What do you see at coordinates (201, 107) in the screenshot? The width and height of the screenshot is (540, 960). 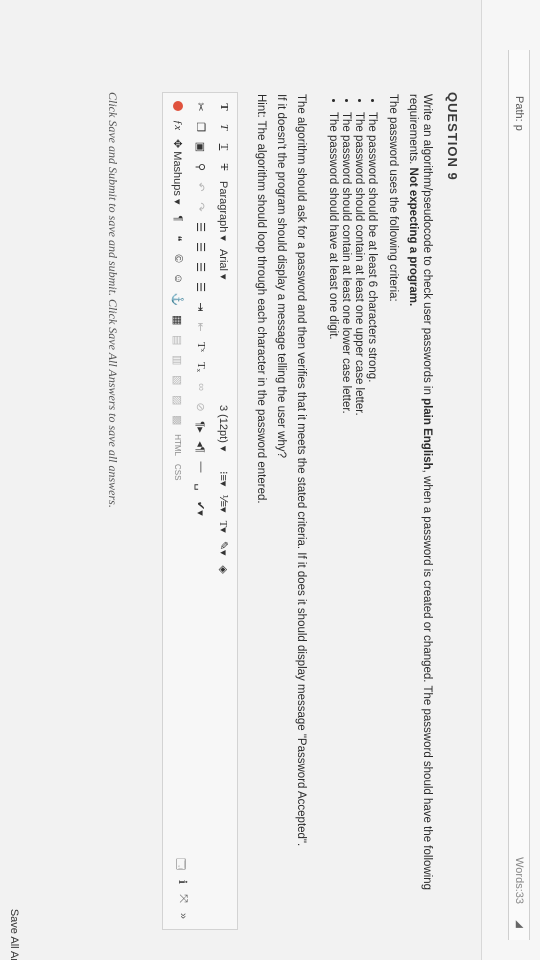 I see `cut-icon: ✂` at bounding box center [201, 107].